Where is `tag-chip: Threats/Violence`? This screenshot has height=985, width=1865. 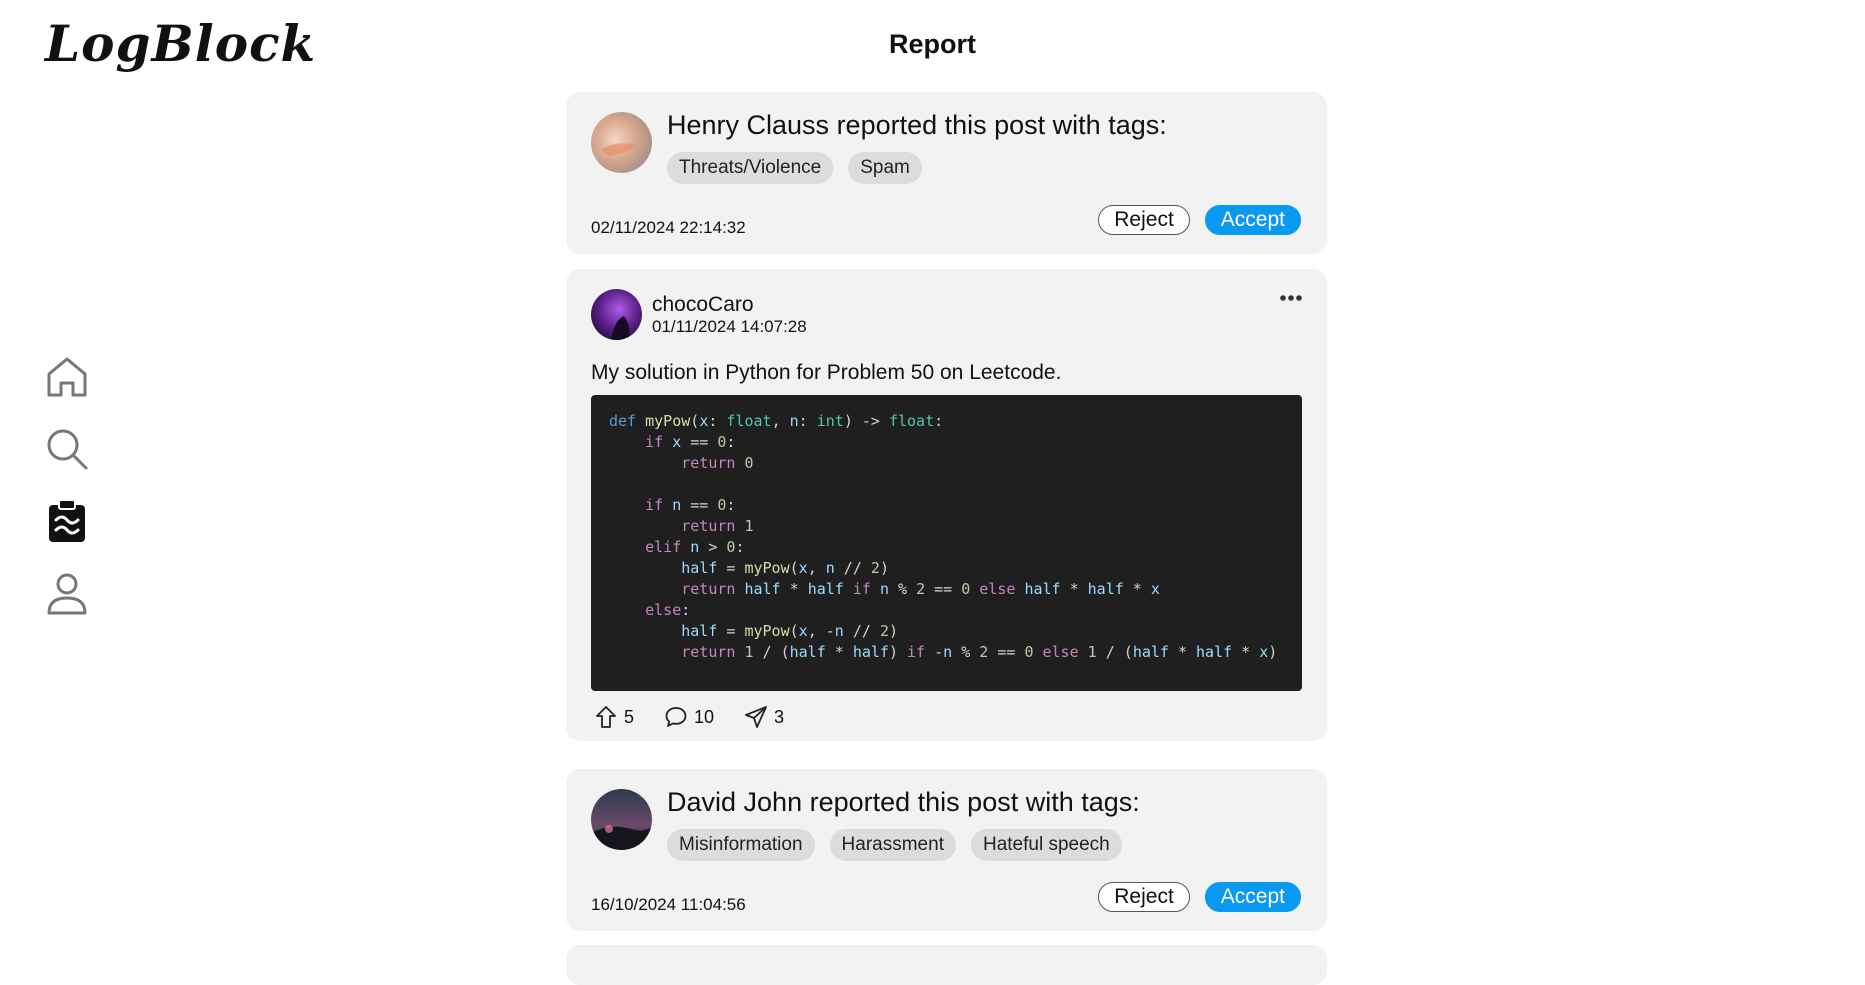
tag-chip: Threats/Violence is located at coordinates (750, 168).